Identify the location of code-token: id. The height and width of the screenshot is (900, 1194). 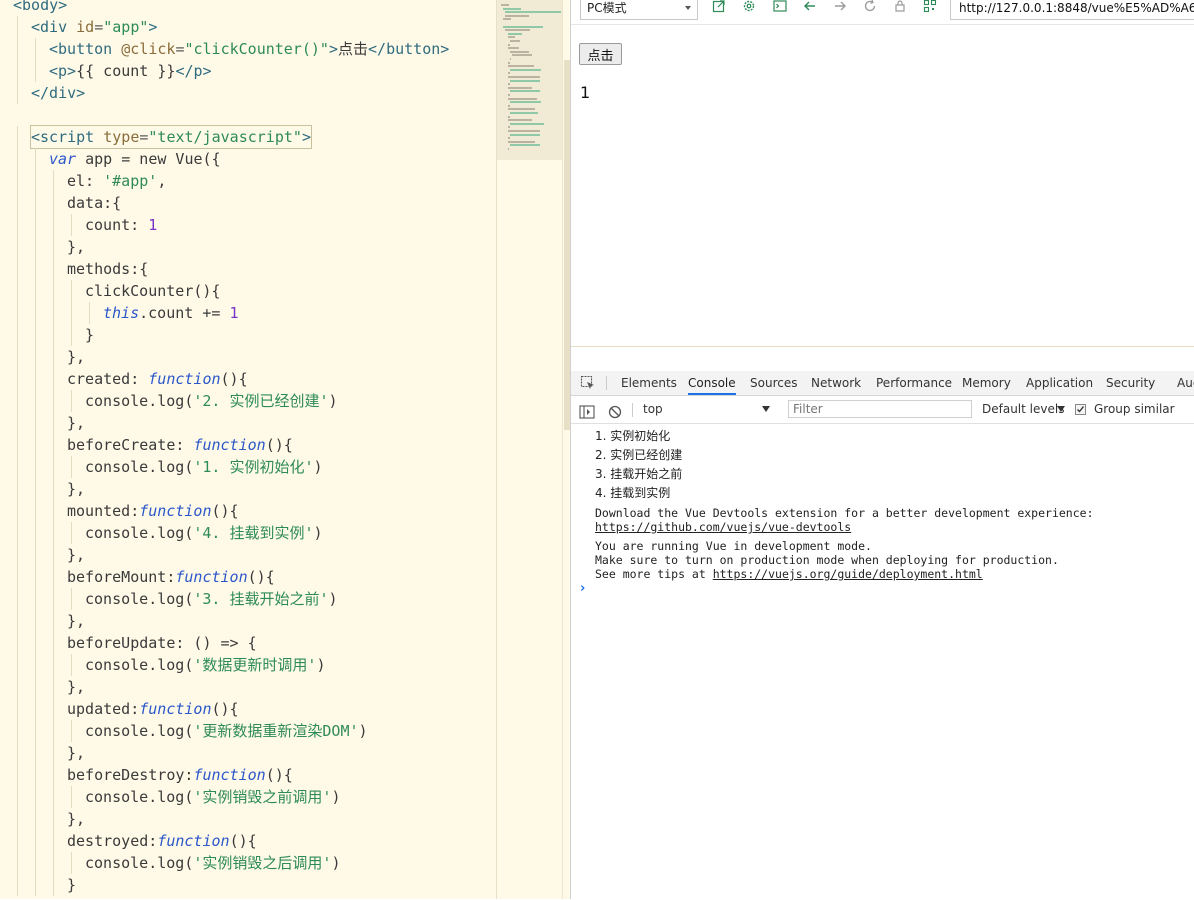
(85, 27).